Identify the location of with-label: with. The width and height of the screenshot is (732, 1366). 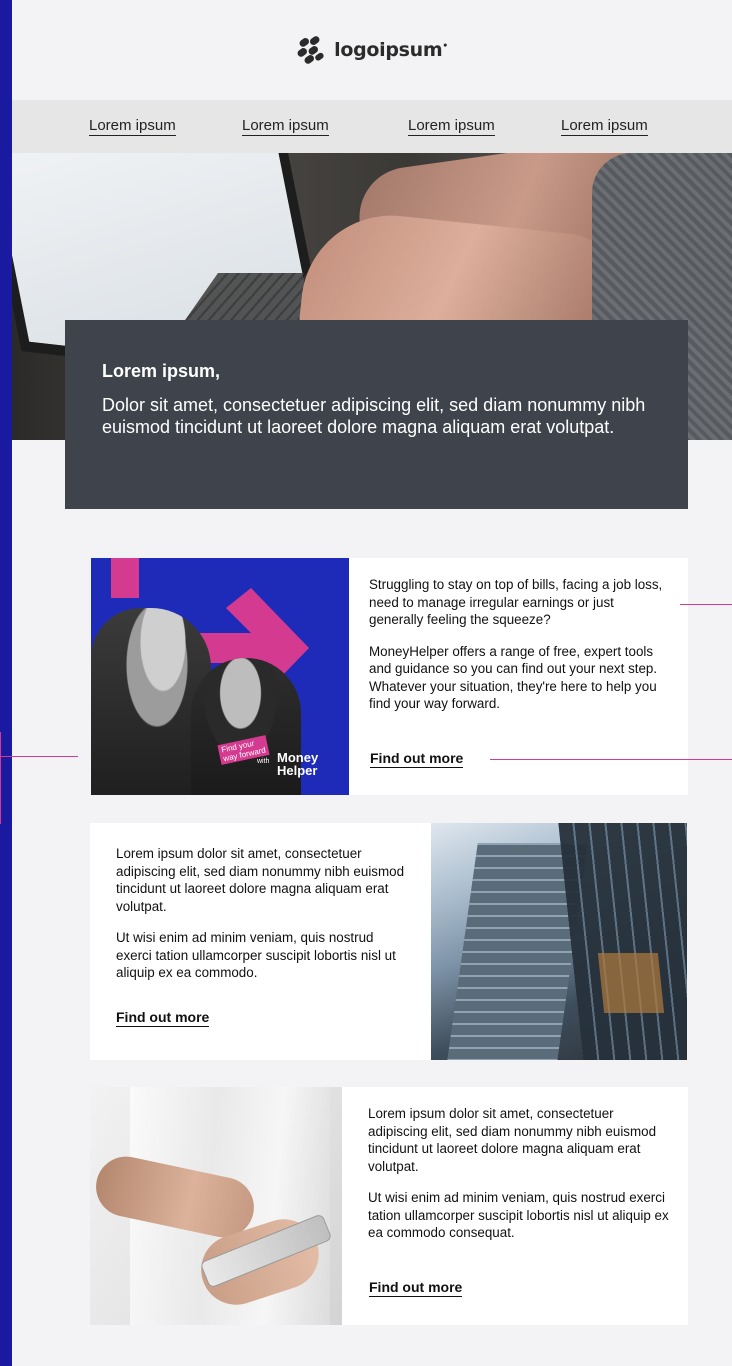
(263, 761).